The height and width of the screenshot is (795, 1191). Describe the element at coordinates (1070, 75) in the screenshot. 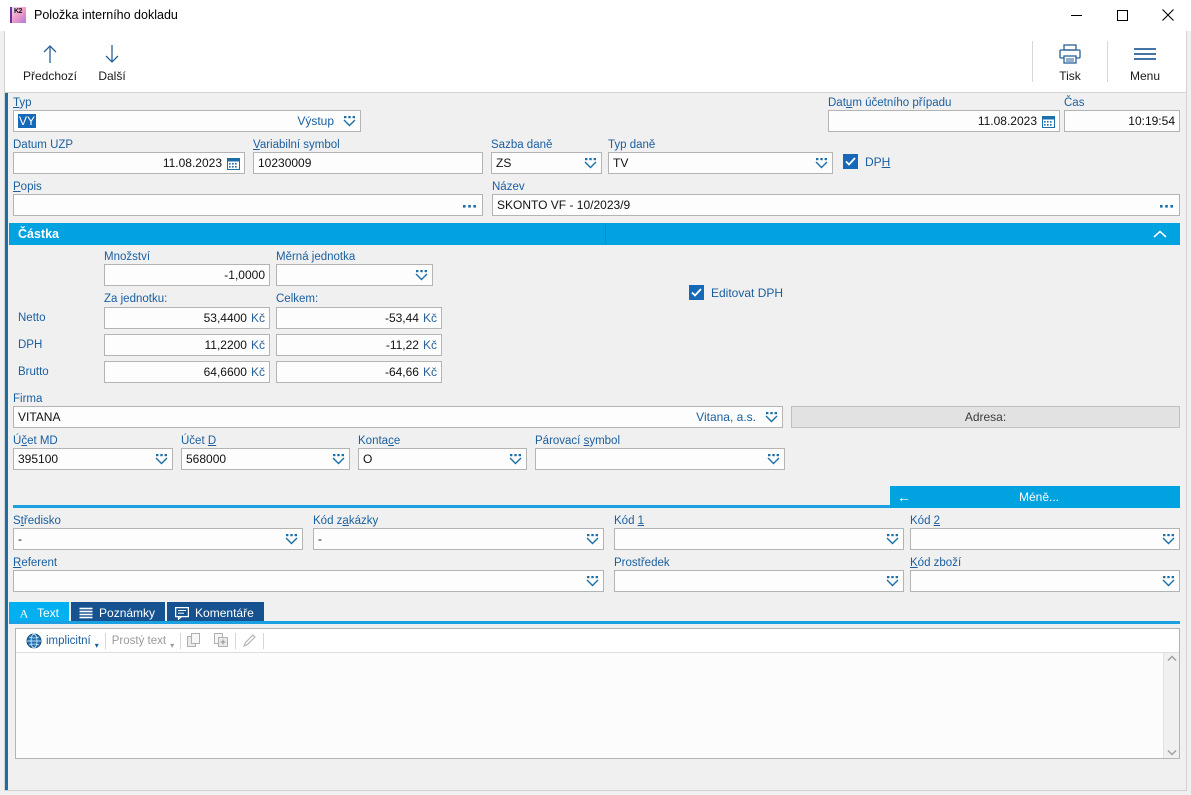

I see `print-button-label: Tisk` at that location.